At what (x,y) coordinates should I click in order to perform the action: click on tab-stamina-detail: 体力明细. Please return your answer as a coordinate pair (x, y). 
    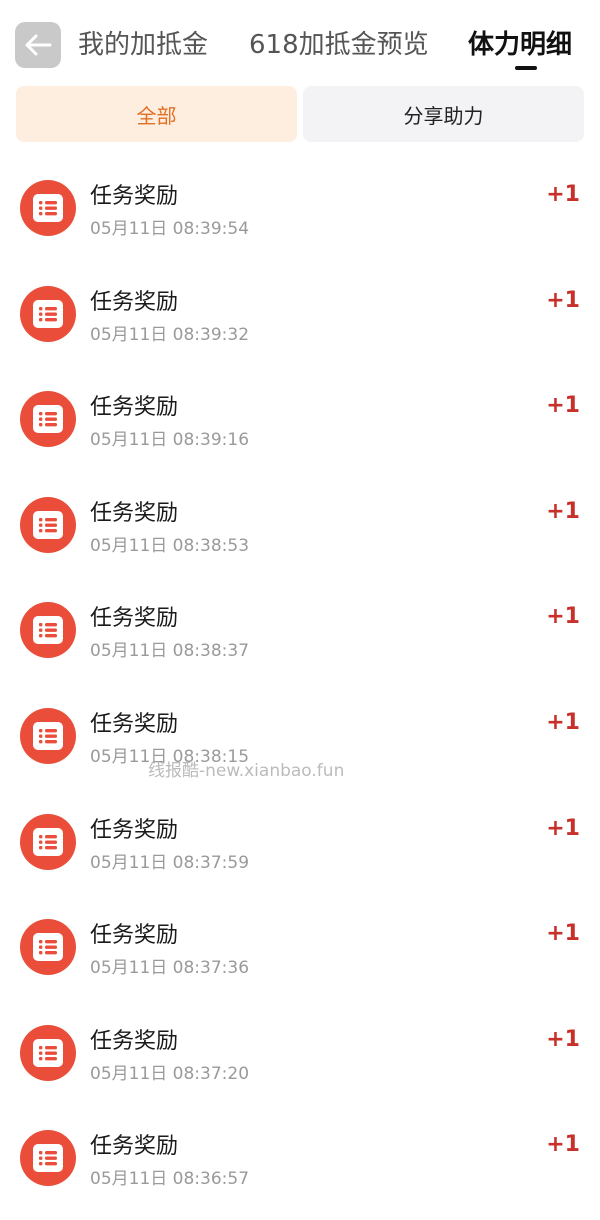
    Looking at the image, I should click on (520, 45).